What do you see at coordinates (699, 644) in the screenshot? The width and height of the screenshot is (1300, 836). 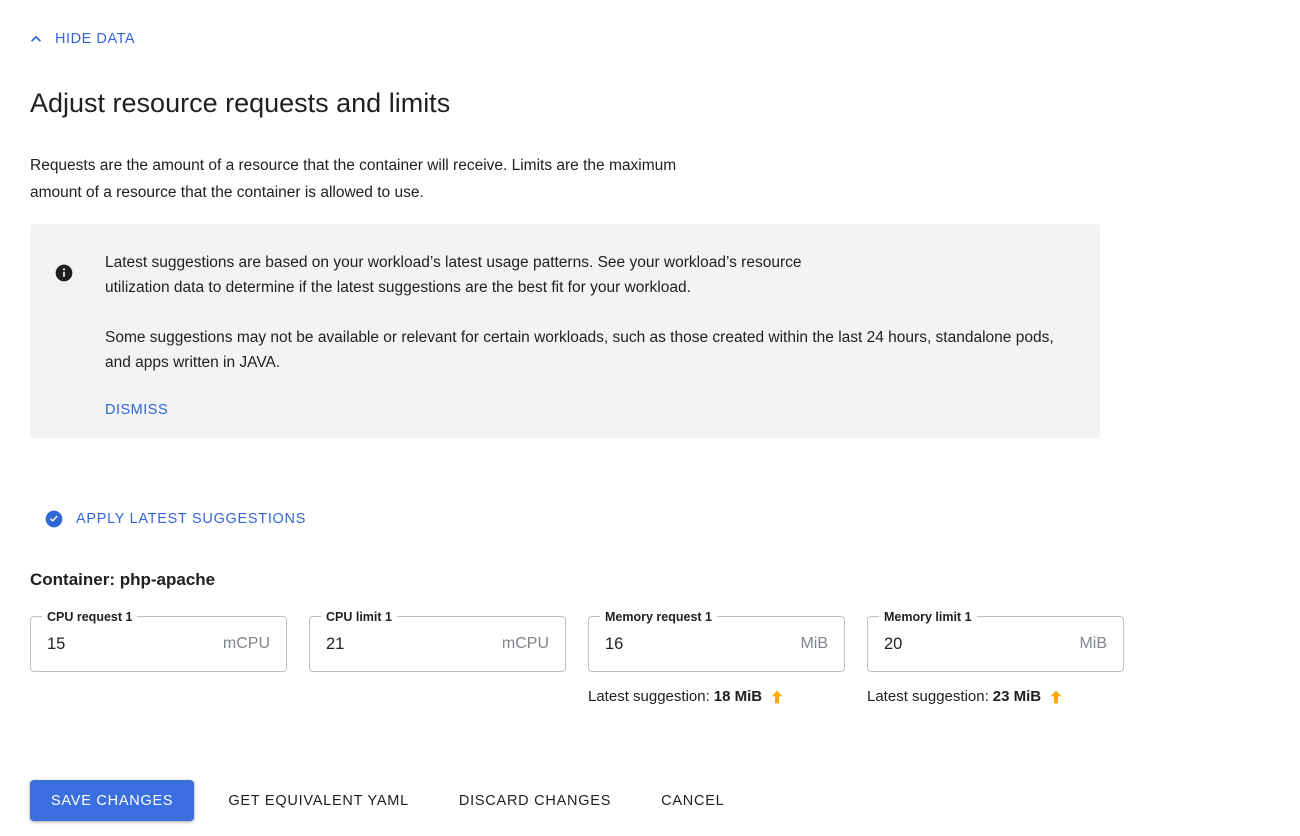 I see `memory-request-input` at bounding box center [699, 644].